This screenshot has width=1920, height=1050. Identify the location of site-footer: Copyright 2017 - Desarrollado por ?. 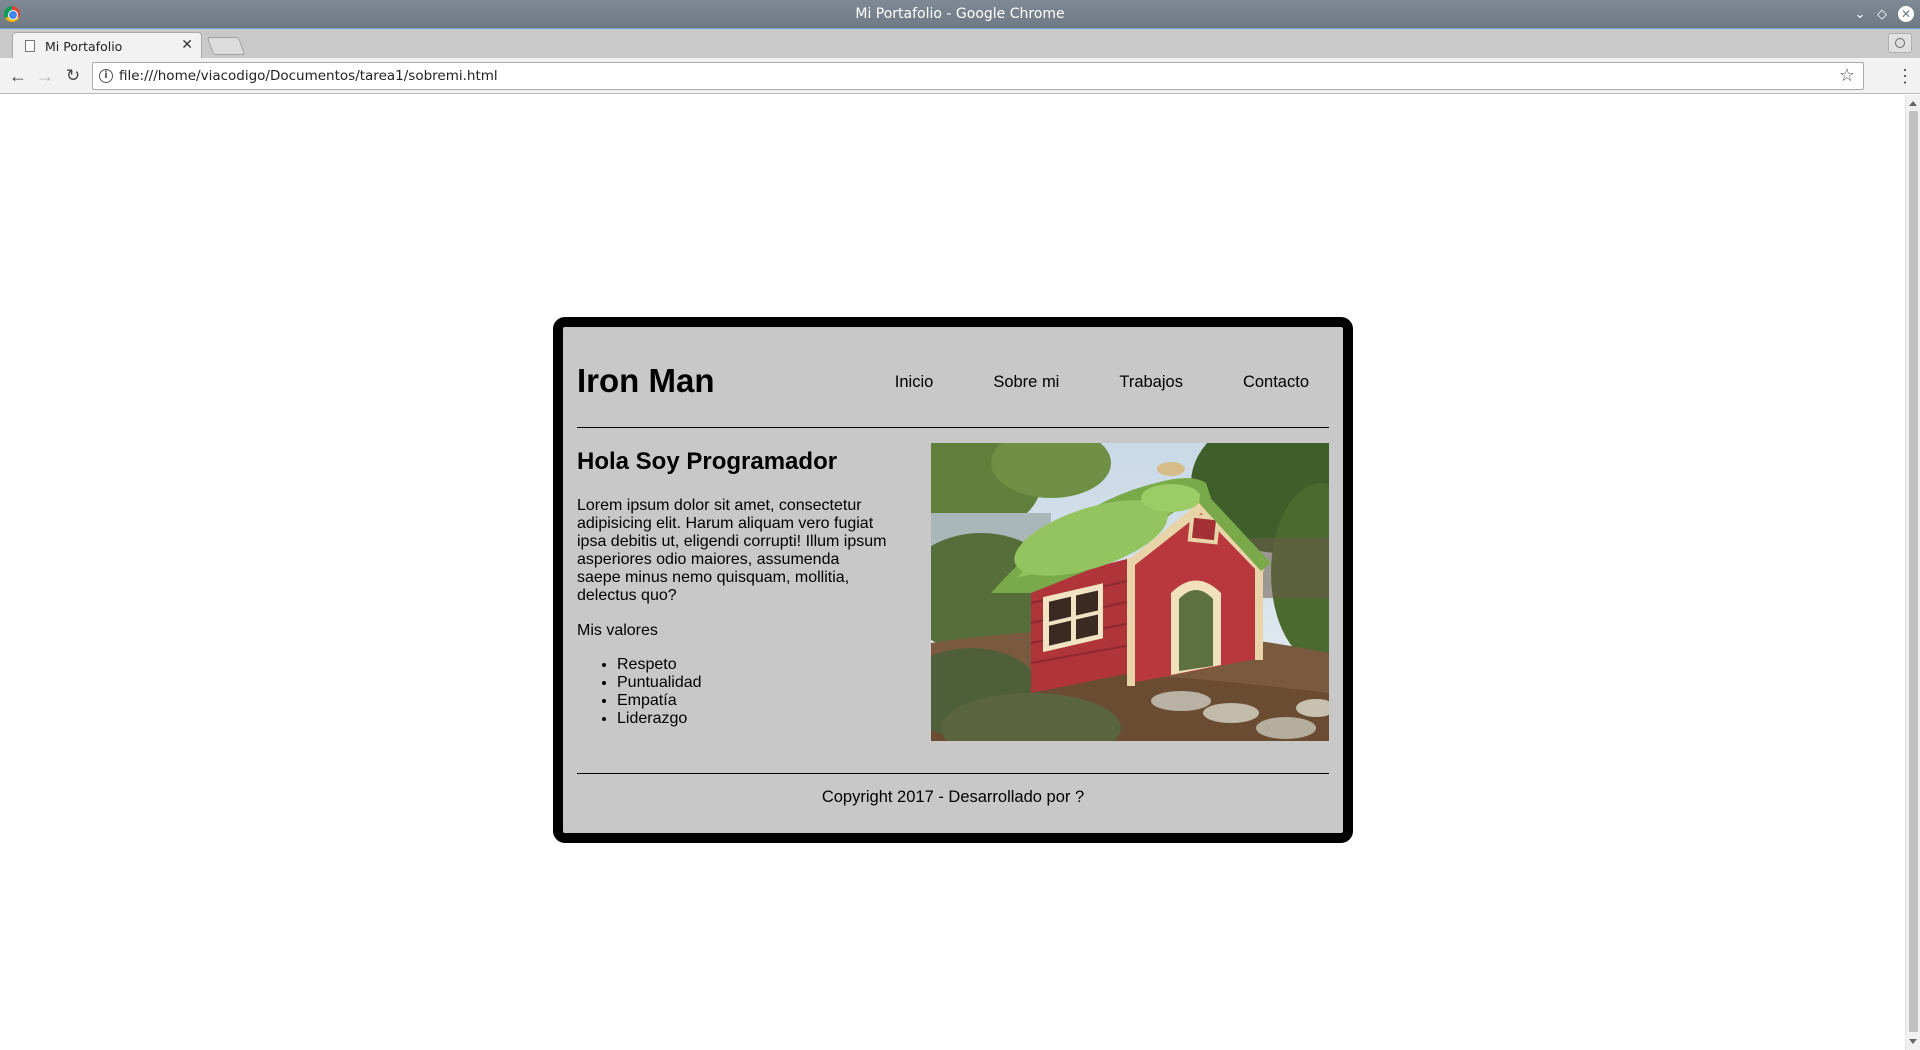
(953, 790).